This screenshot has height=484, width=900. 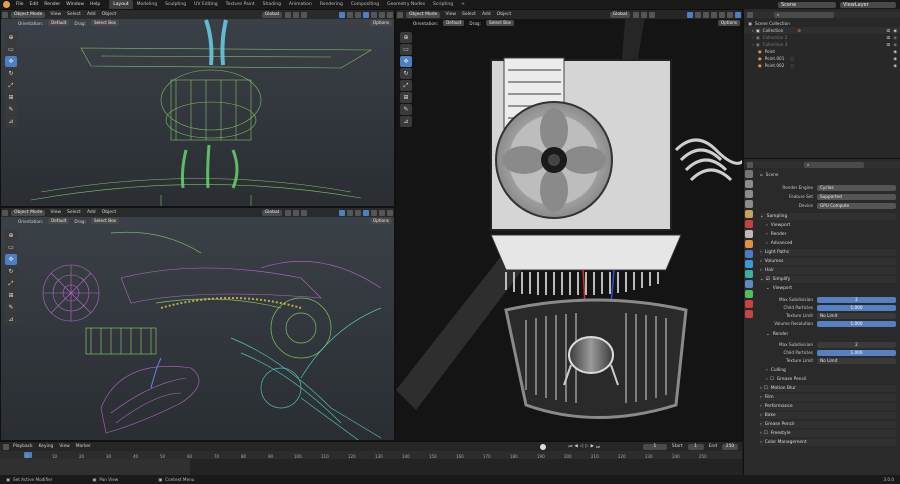 What do you see at coordinates (730, 14) in the screenshot?
I see `shading-material-icon` at bounding box center [730, 14].